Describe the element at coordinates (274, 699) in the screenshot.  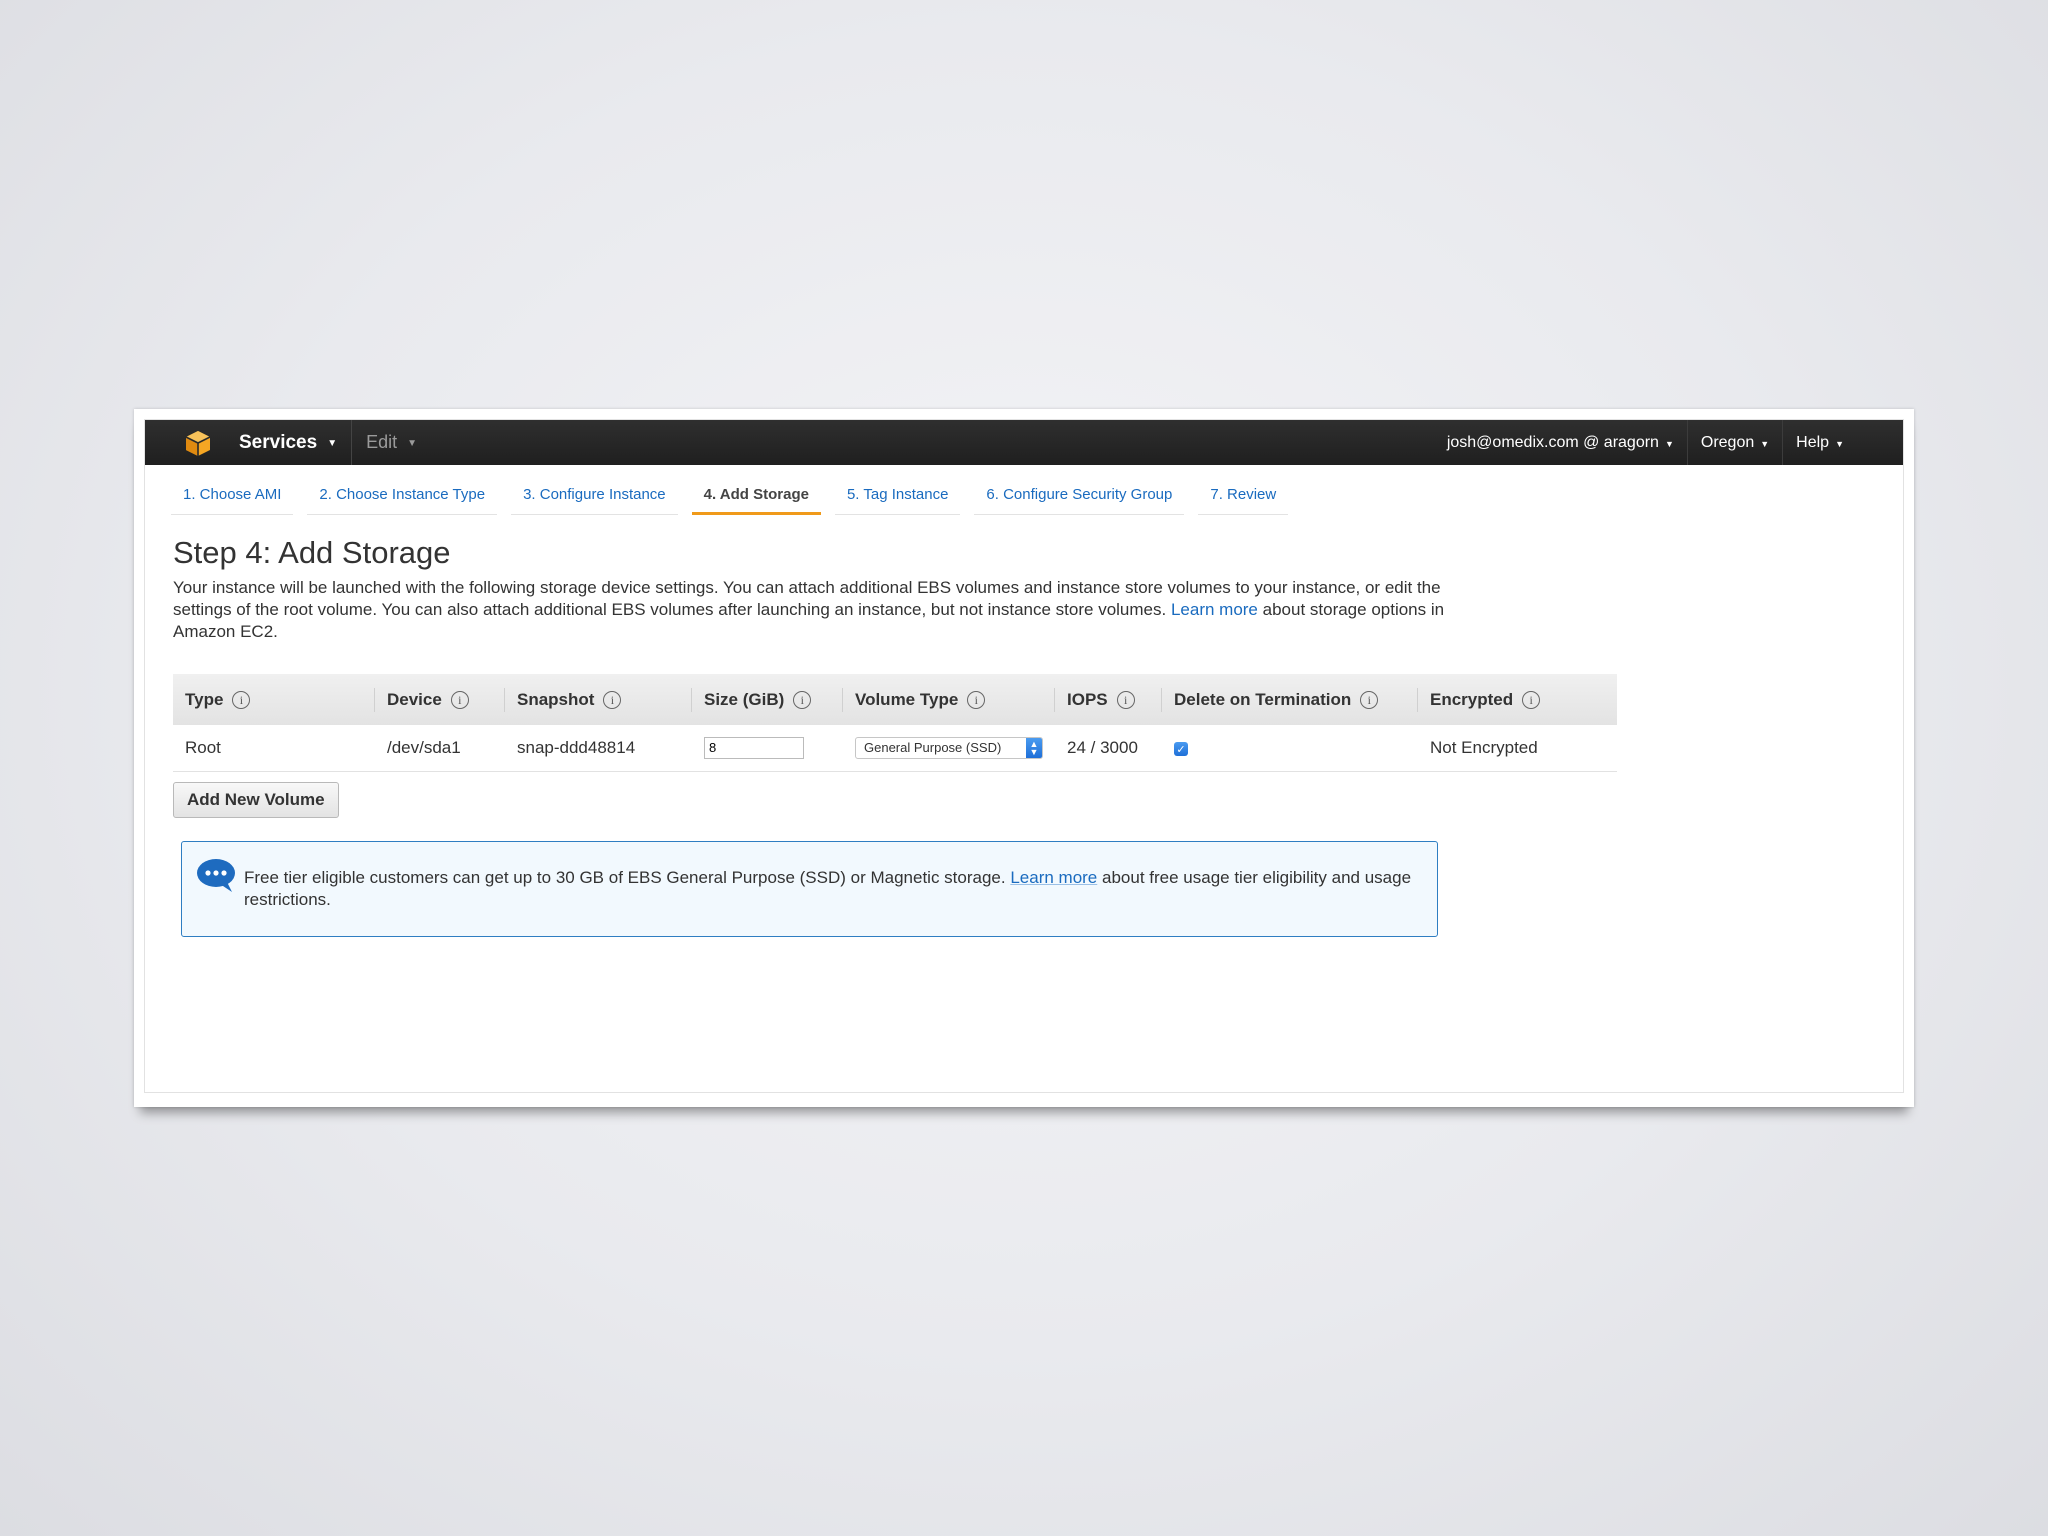
I see `column-header-type: Type i` at that location.